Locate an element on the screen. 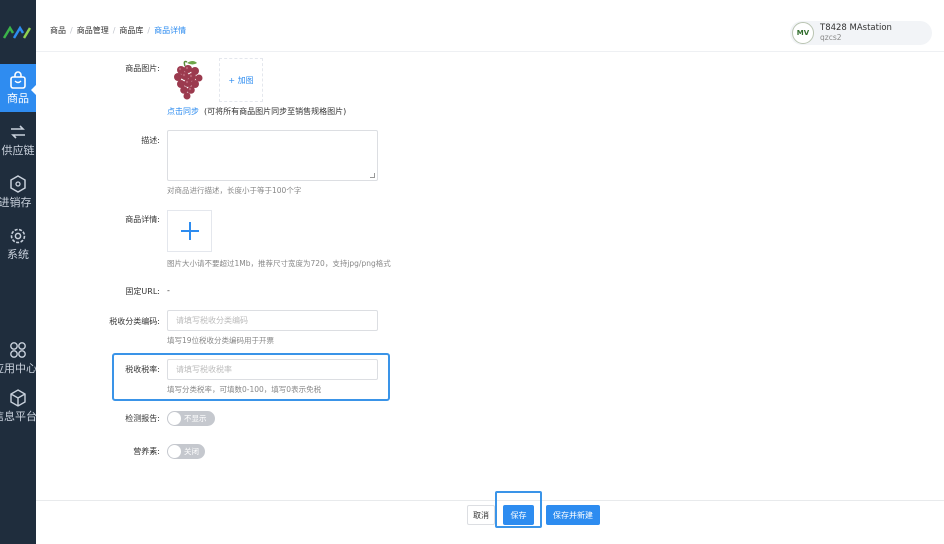 This screenshot has height=544, width=944. tax-code-input: 请填写税收分类编码 is located at coordinates (272, 320).